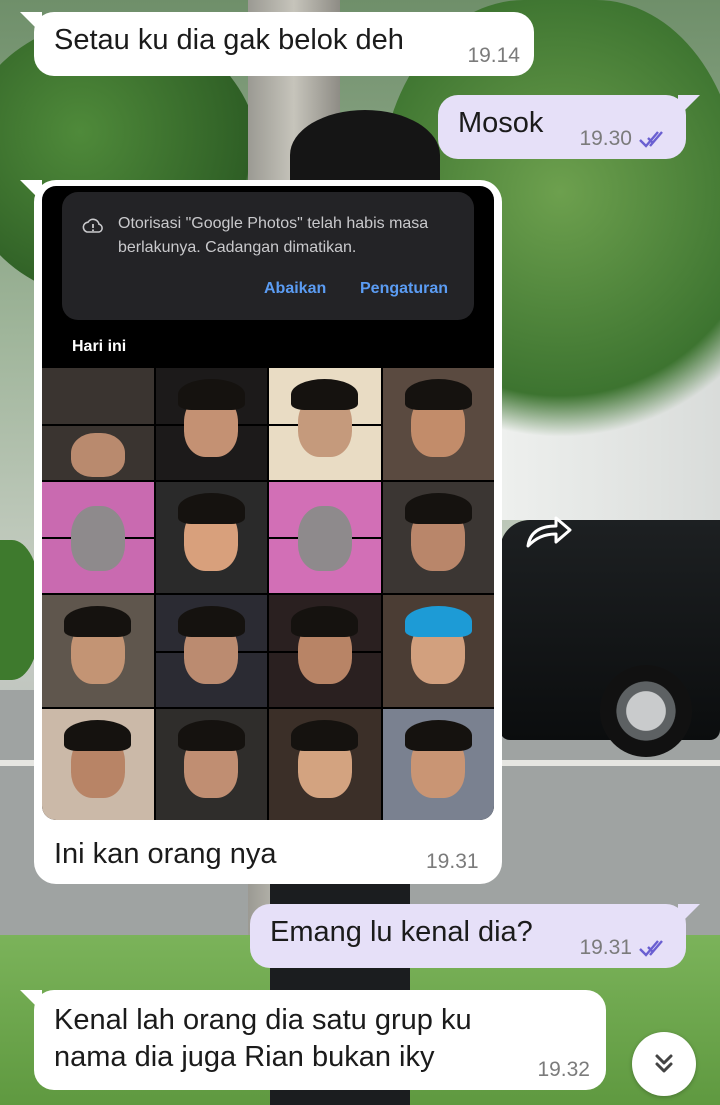  I want to click on forward-icon, so click(548, 533).